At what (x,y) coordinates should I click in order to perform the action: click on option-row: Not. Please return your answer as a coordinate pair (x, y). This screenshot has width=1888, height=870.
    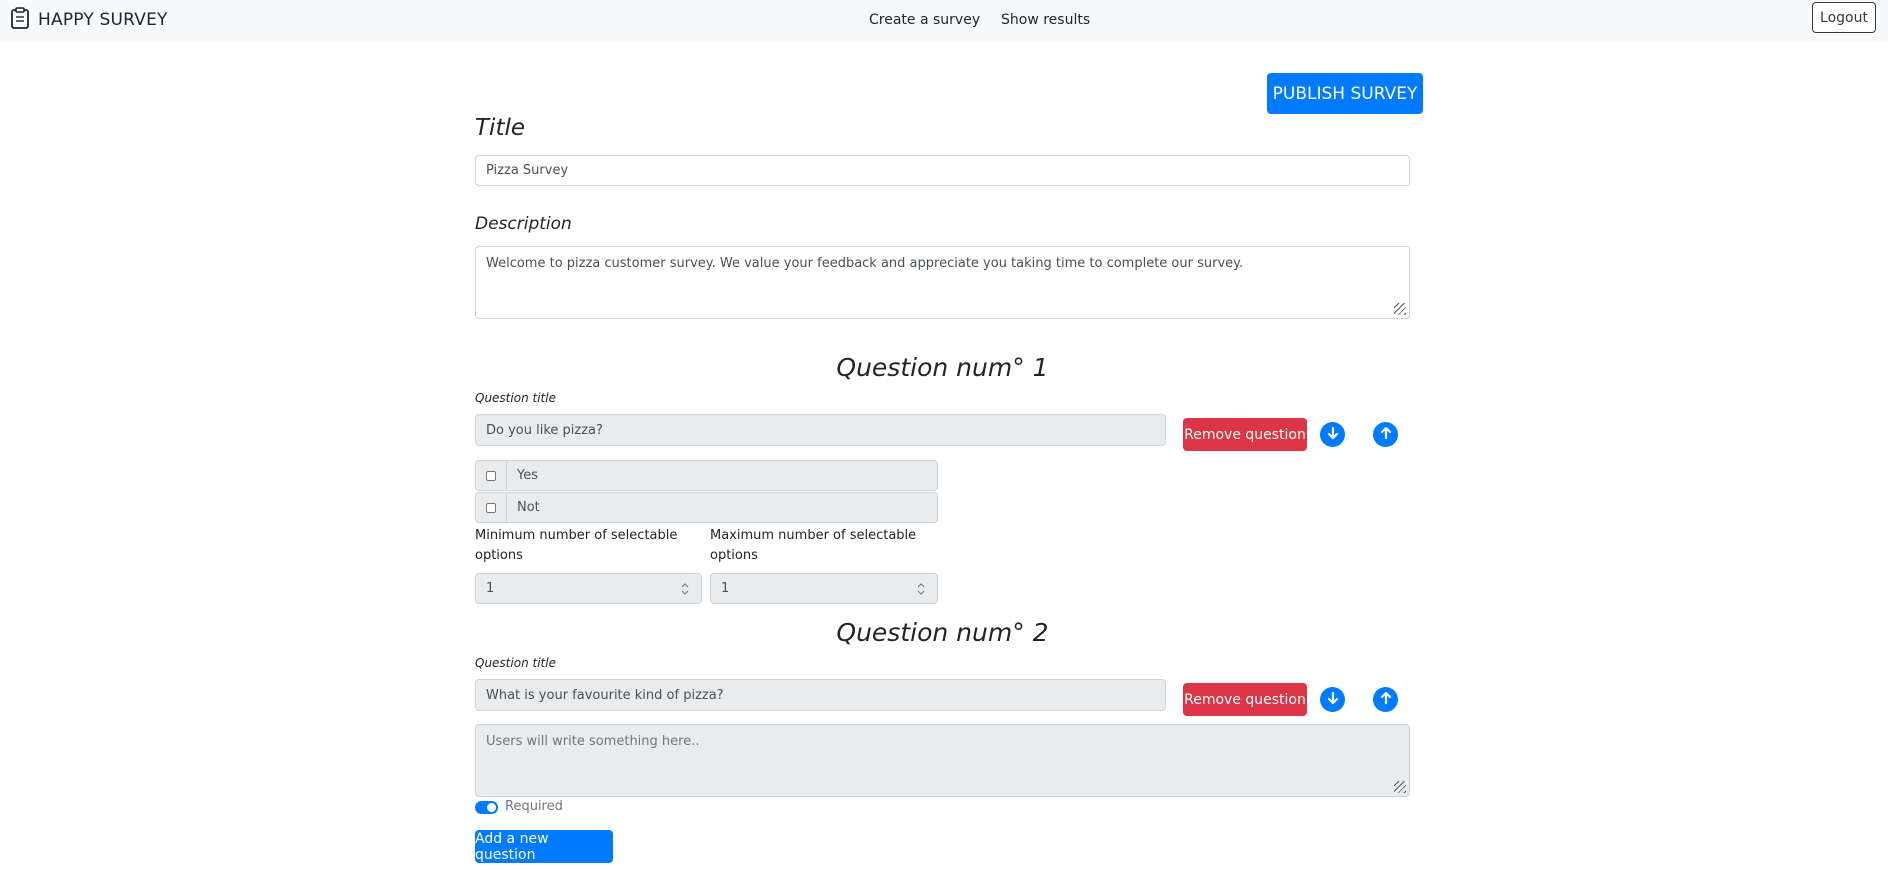
    Looking at the image, I should click on (706, 507).